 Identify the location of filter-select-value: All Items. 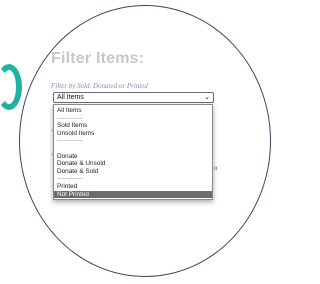
(70, 97).